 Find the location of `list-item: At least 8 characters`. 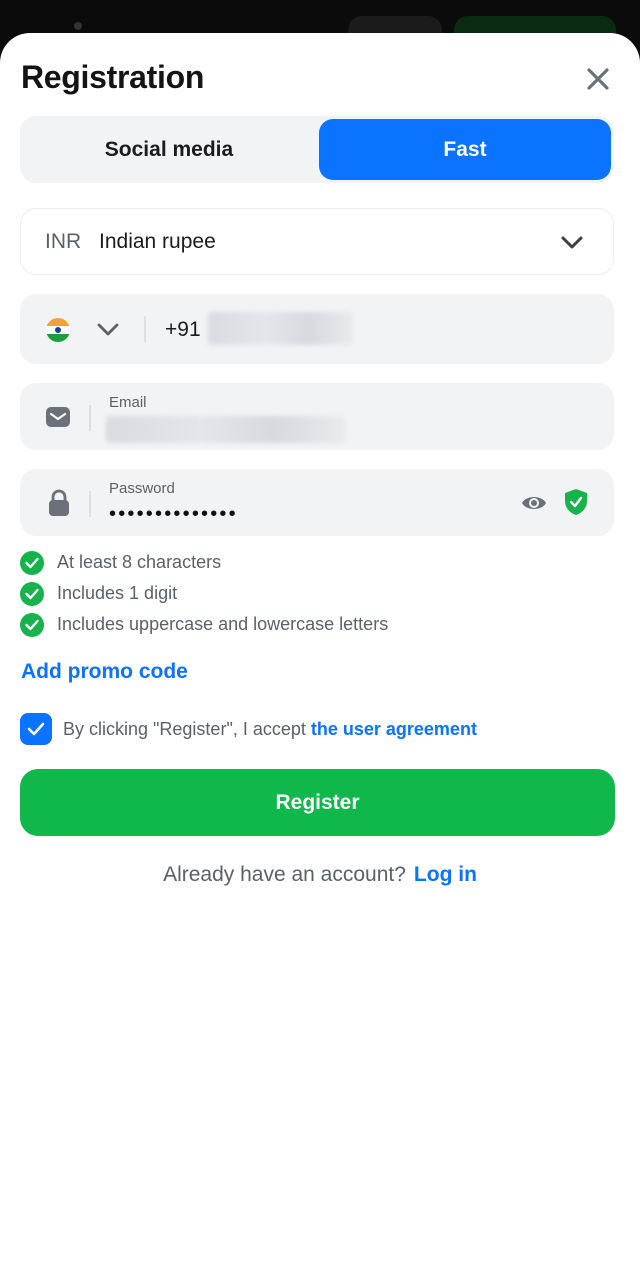

list-item: At least 8 characters is located at coordinates (204, 562).